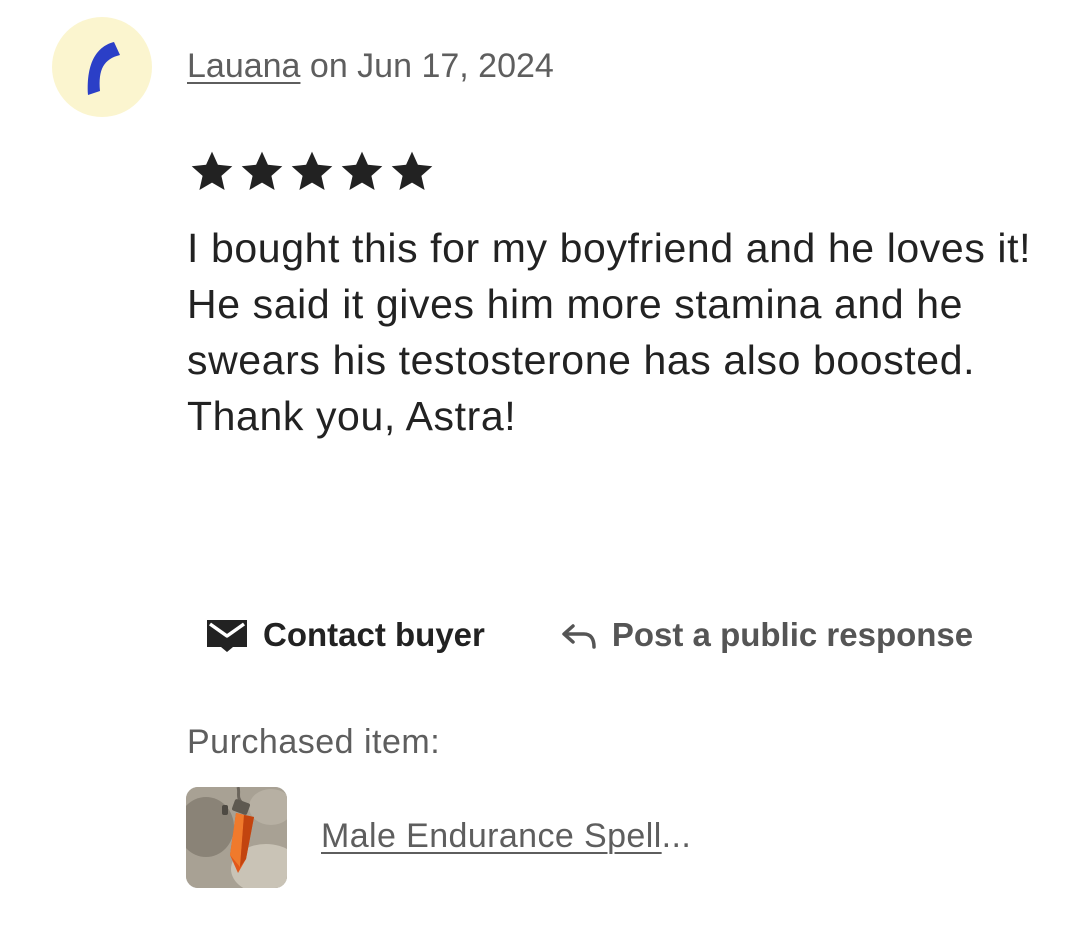 This screenshot has height=942, width=1080. I want to click on contact-buyer-label: Contact buyer, so click(374, 634).